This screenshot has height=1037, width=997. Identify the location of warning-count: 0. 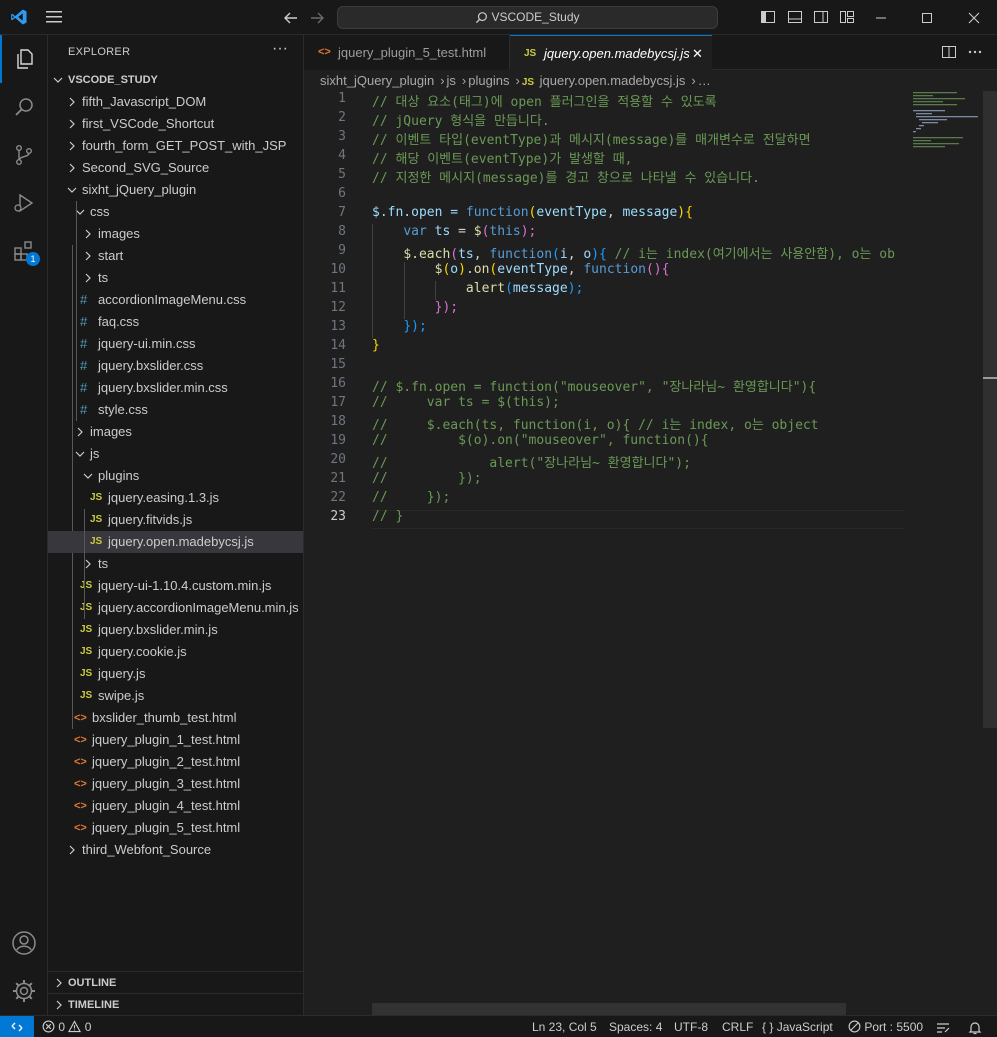
(88, 1027).